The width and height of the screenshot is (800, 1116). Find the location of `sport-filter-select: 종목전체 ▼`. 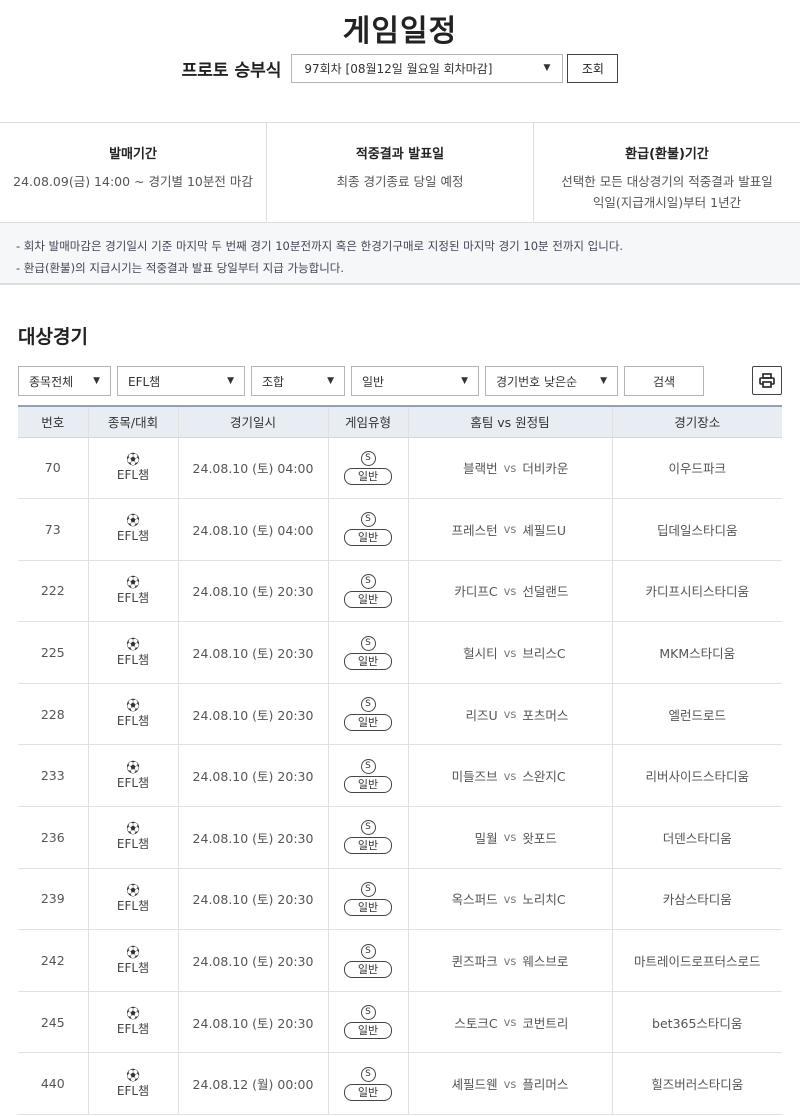

sport-filter-select: 종목전체 ▼ is located at coordinates (64, 381).